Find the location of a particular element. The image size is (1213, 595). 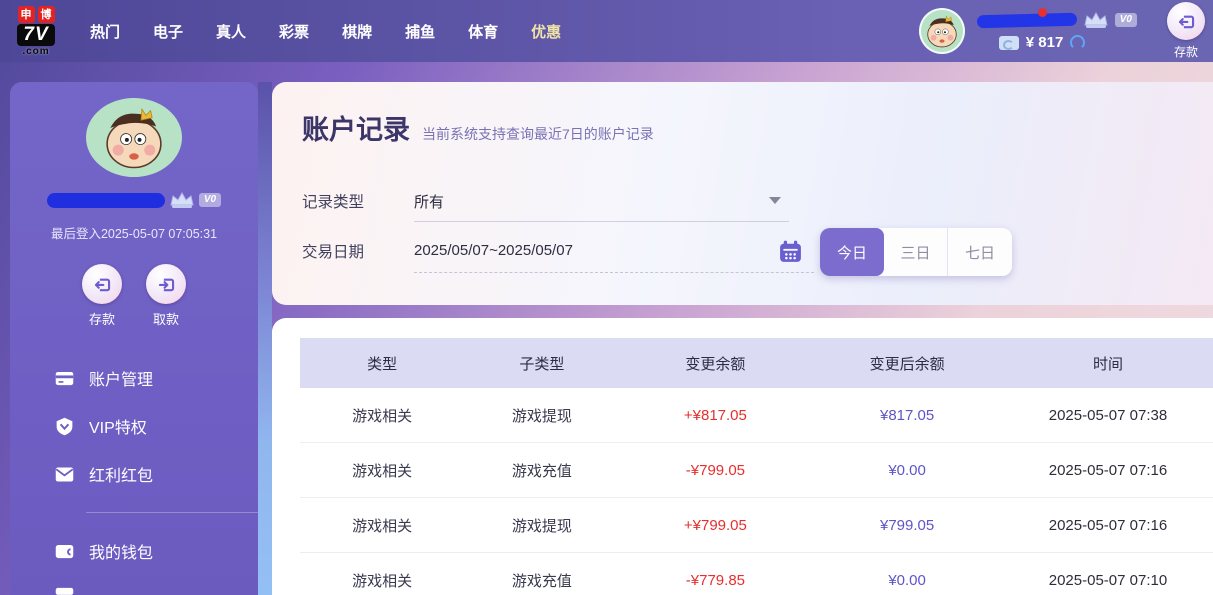

logo-badge-1: 申 is located at coordinates (26, 14).